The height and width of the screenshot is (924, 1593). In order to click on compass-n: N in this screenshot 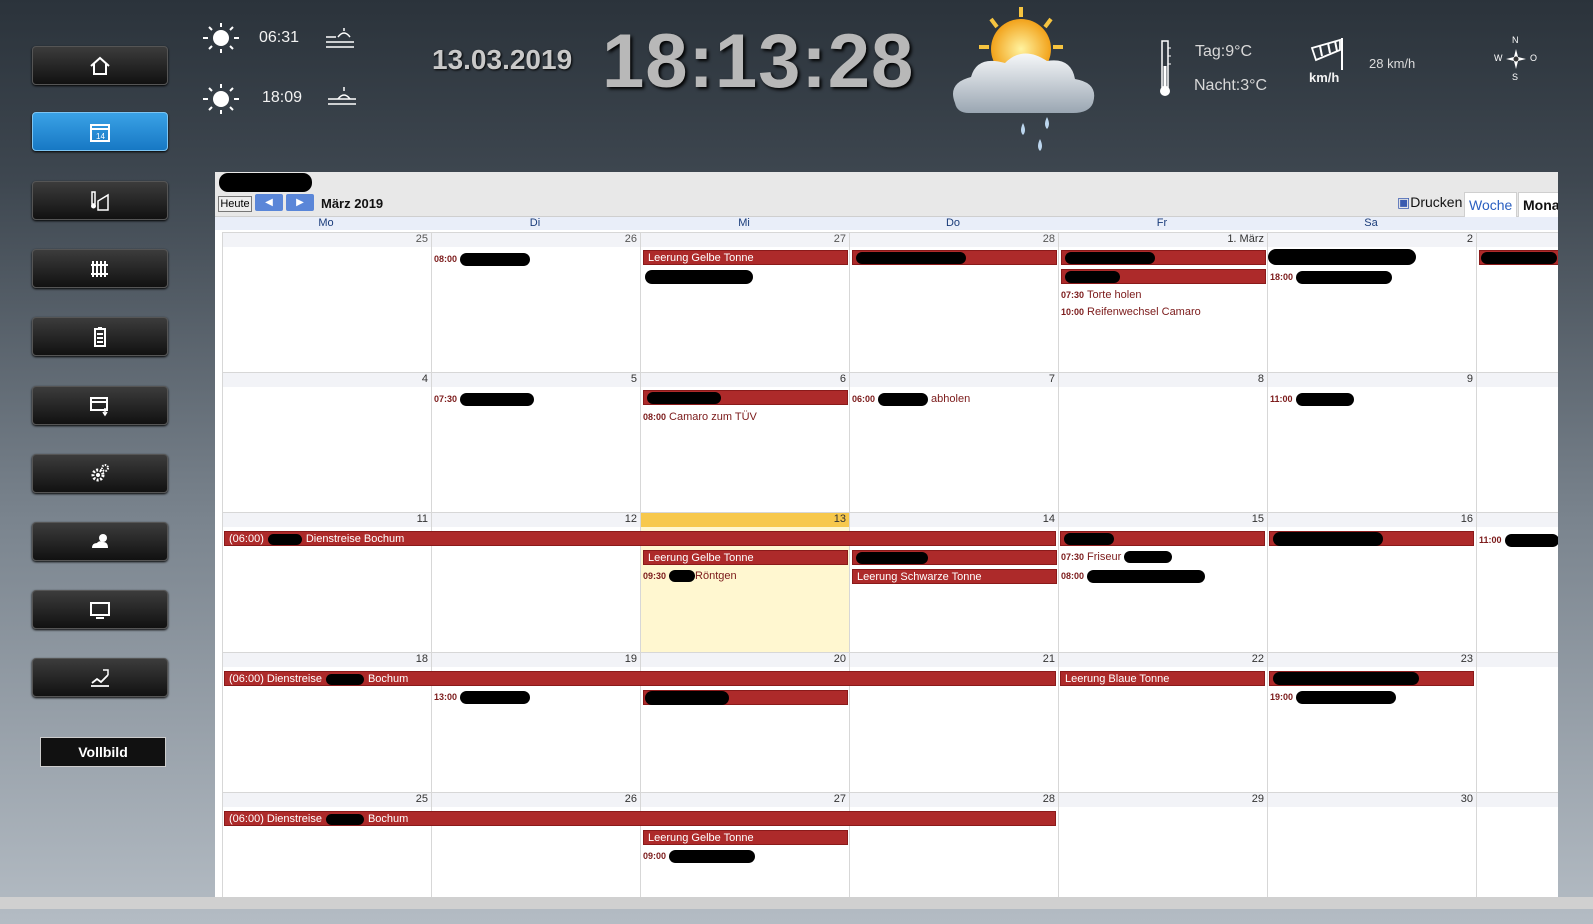, I will do `click(1515, 40)`.